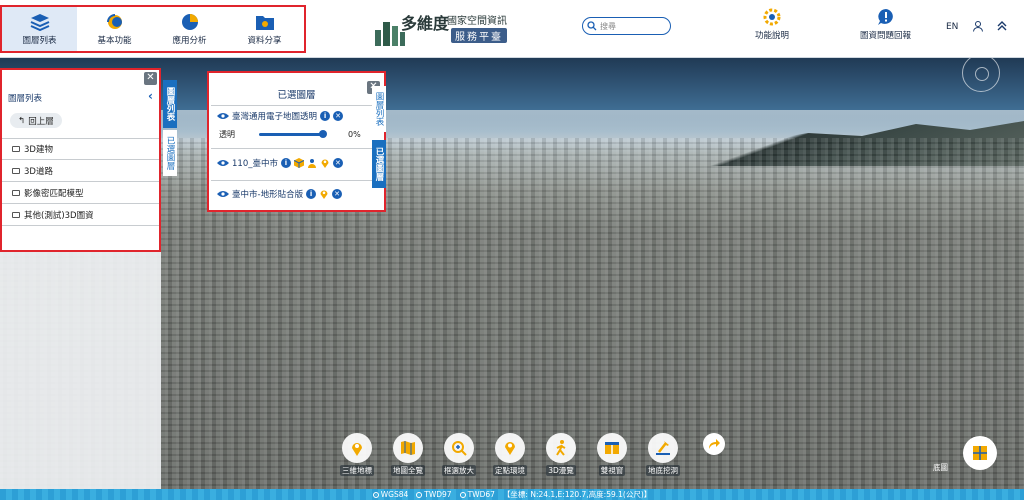 The width and height of the screenshot is (1024, 500). Describe the element at coordinates (885, 28) in the screenshot. I see `feedback-button: 圖資問題回報` at that location.